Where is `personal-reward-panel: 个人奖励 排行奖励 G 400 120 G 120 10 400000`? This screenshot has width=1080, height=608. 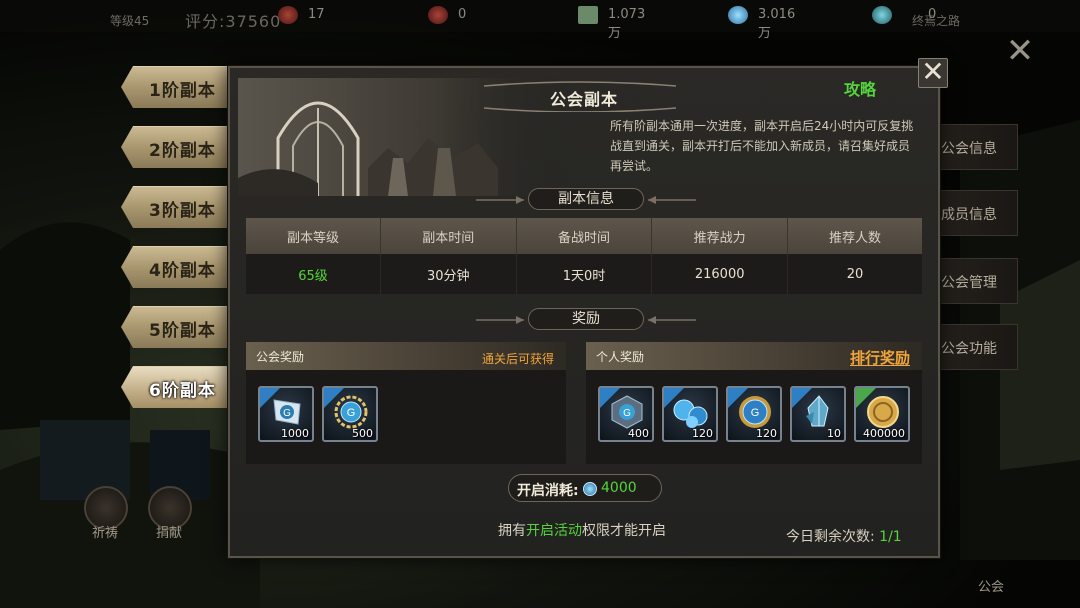
personal-reward-panel: 个人奖励 排行奖励 G 400 120 G 120 10 400000 is located at coordinates (754, 403).